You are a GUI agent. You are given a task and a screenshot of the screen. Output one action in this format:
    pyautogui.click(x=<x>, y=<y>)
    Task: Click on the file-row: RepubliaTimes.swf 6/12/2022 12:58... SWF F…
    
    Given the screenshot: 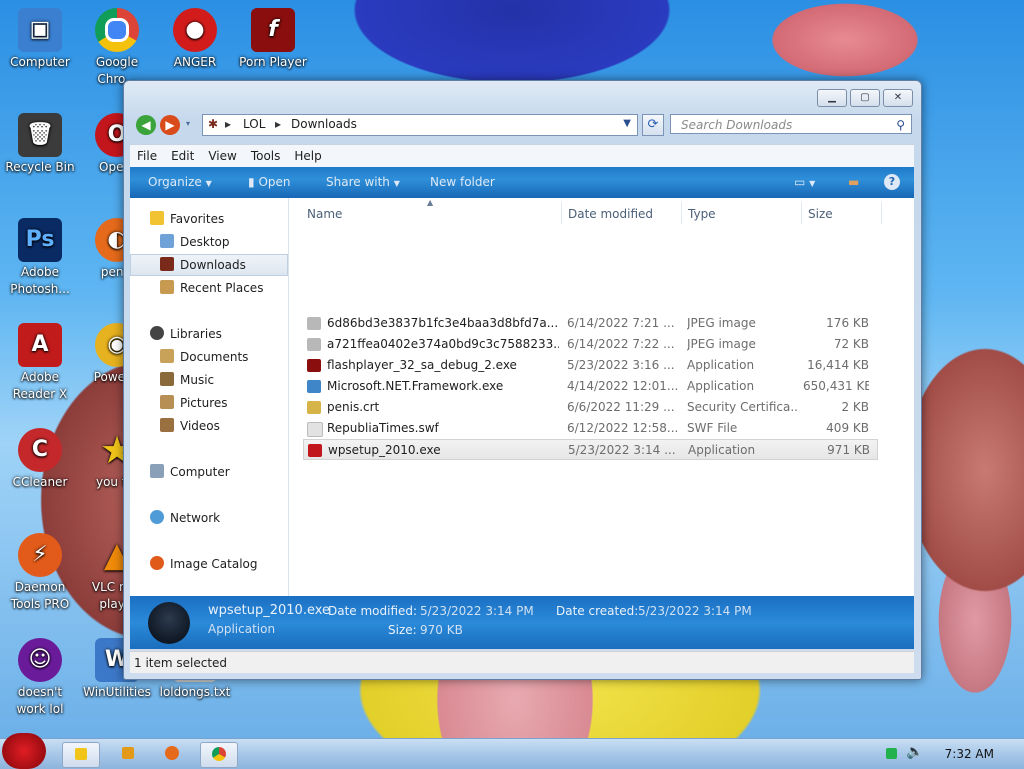 What is the action you would take?
    pyautogui.click(x=590, y=428)
    